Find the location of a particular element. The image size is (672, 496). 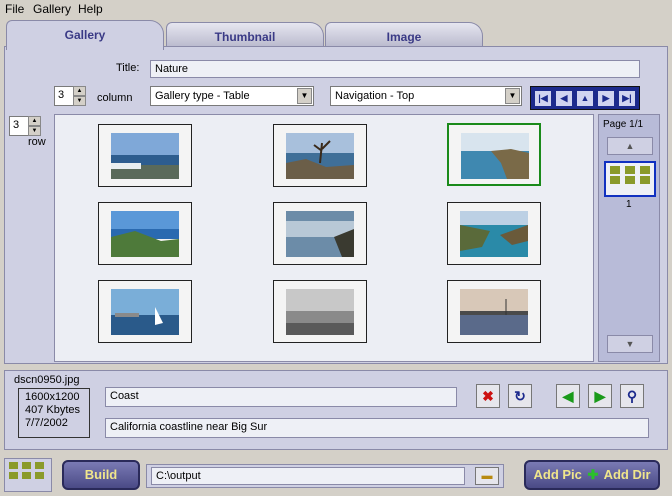

filename-label: dscn0950.jpg is located at coordinates (47, 380).